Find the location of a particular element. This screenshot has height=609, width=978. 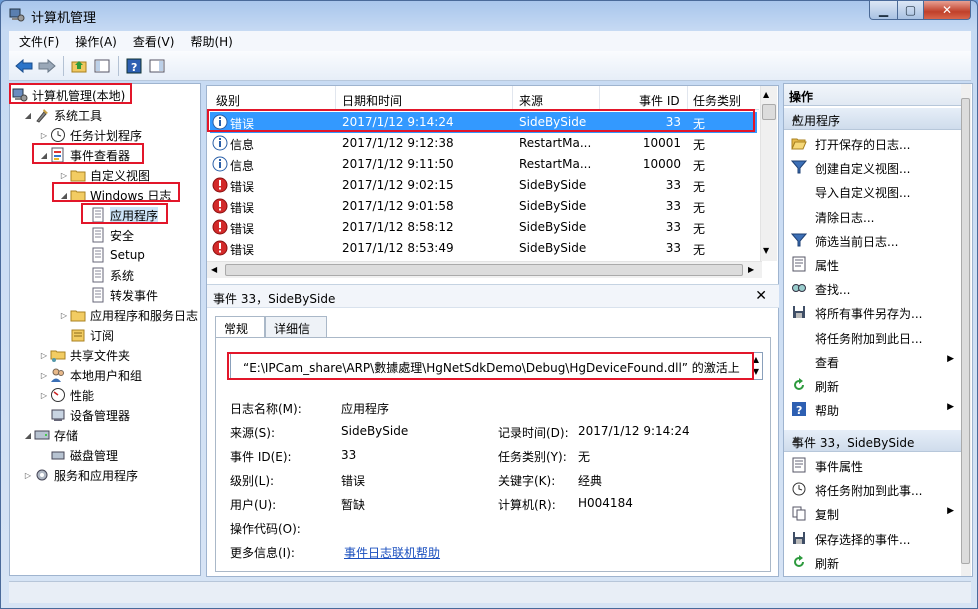

scroll-up-icon: ▲ is located at coordinates (766, 94).